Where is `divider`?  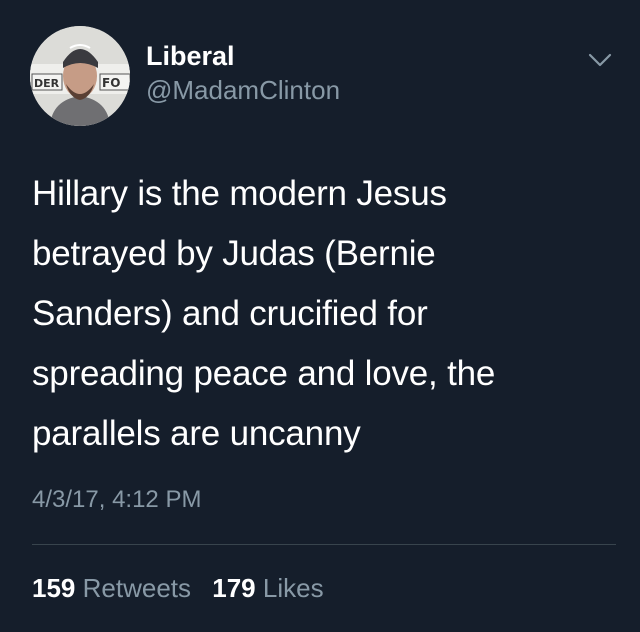
divider is located at coordinates (324, 544).